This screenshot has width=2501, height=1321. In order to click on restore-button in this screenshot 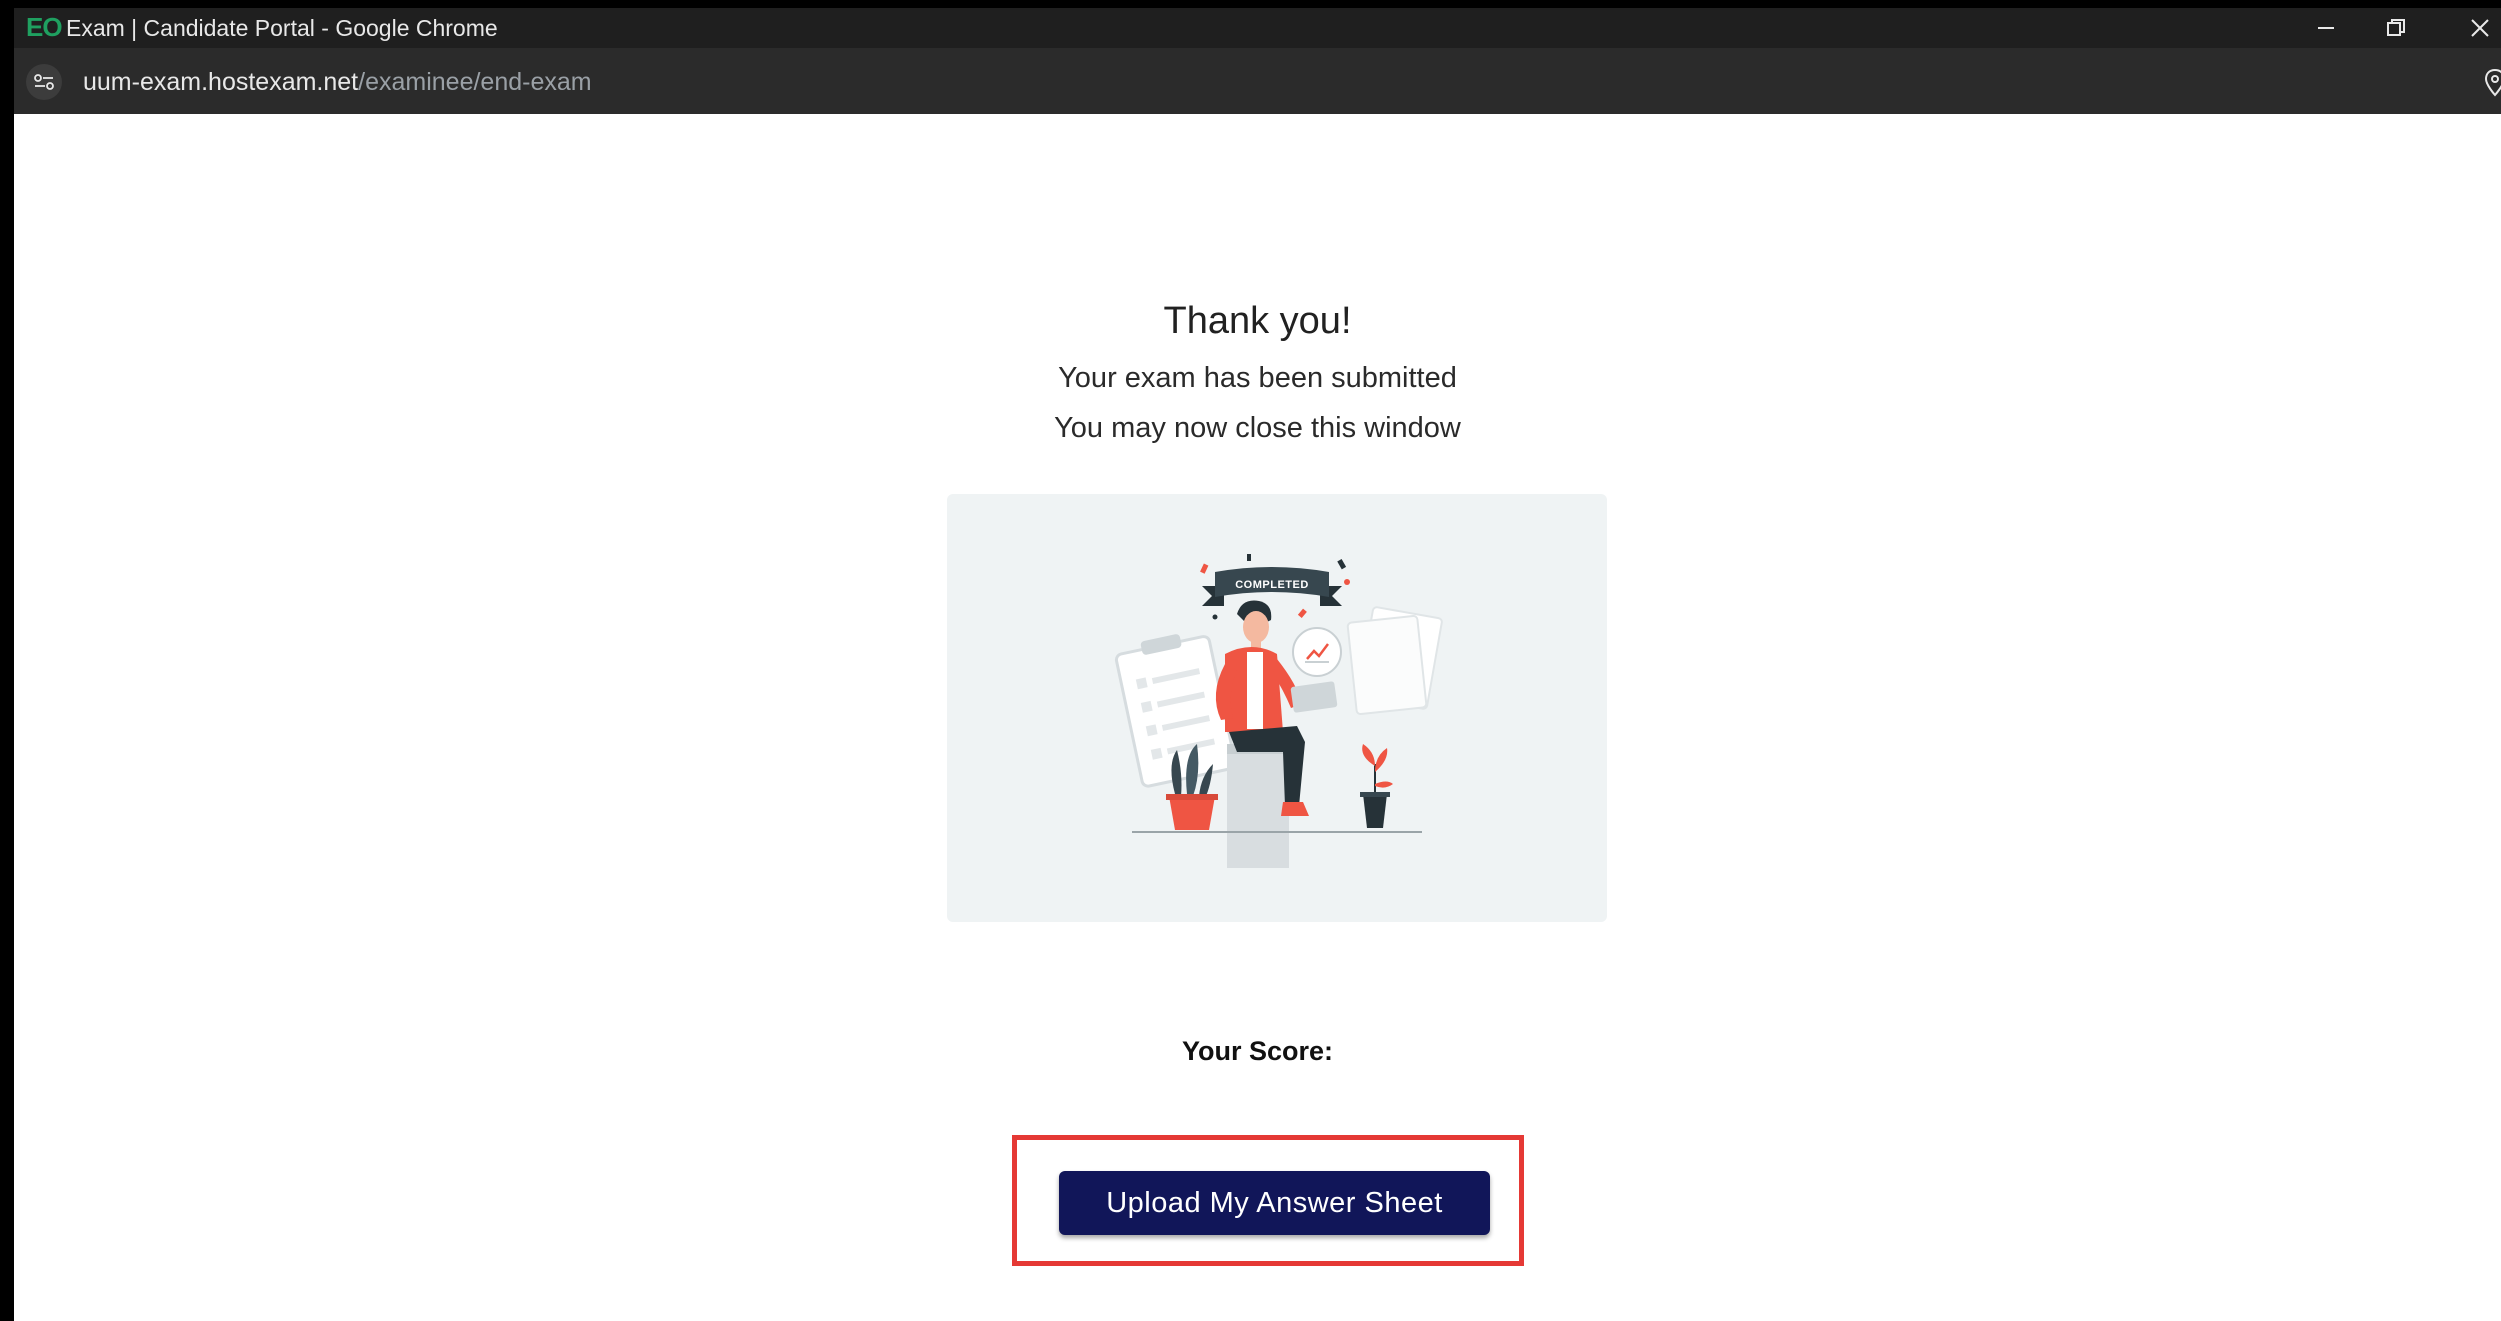, I will do `click(2396, 28)`.